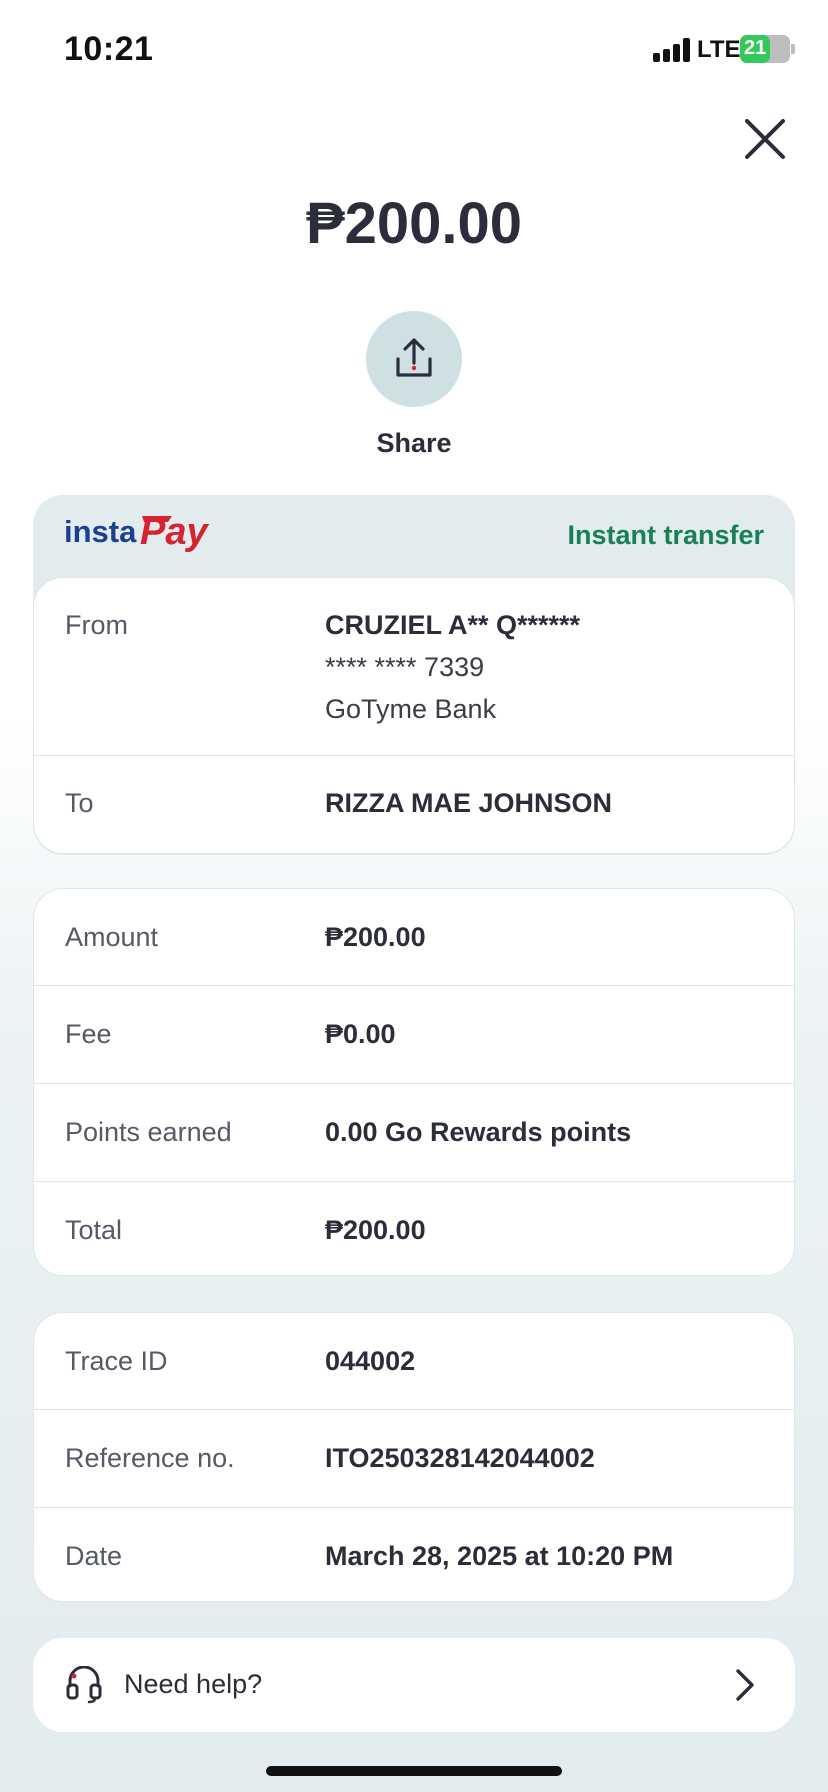 The height and width of the screenshot is (1792, 828). I want to click on close-button, so click(765, 139).